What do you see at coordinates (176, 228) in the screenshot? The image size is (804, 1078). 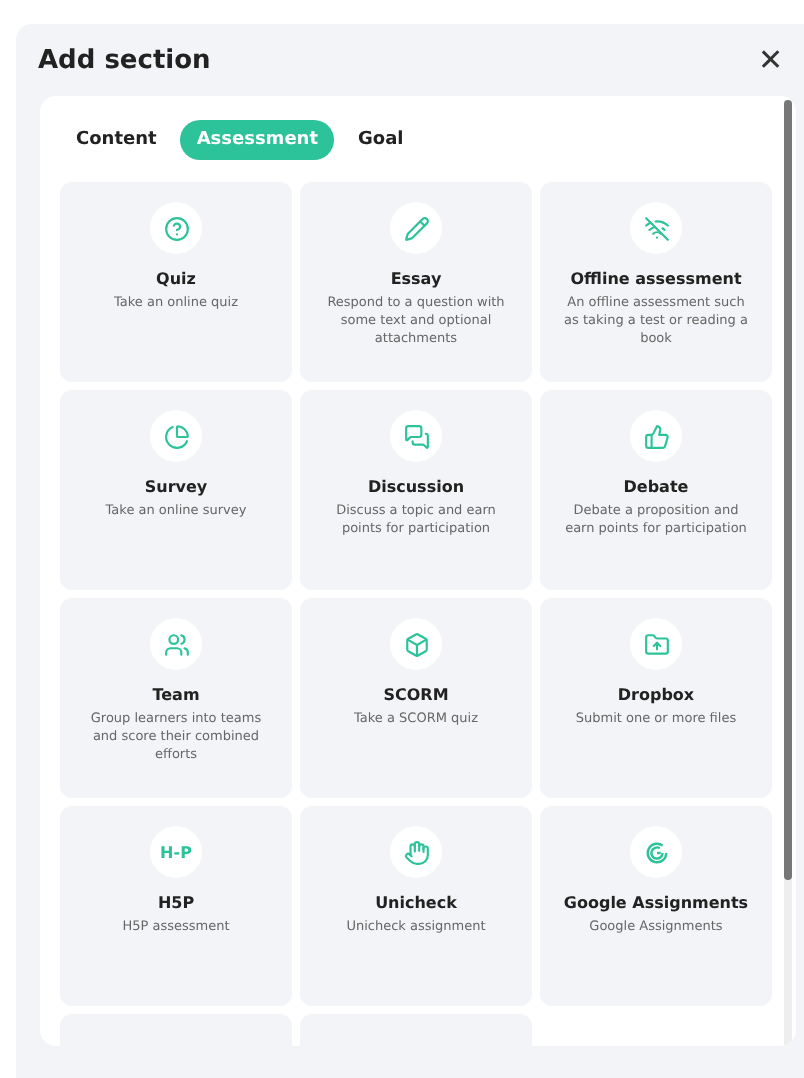 I see `help-icon` at bounding box center [176, 228].